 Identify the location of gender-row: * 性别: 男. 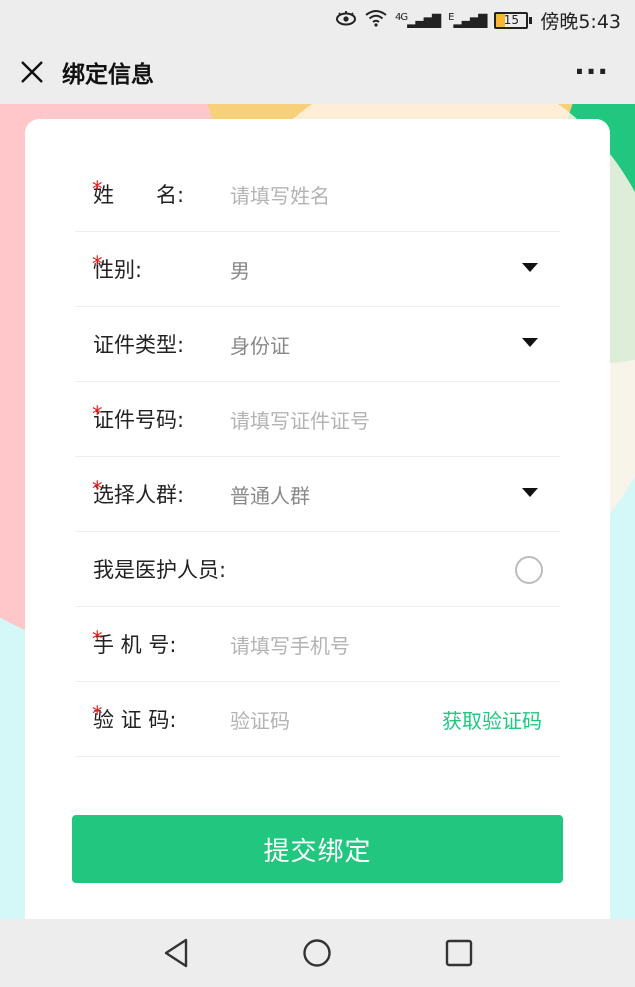
(317, 269).